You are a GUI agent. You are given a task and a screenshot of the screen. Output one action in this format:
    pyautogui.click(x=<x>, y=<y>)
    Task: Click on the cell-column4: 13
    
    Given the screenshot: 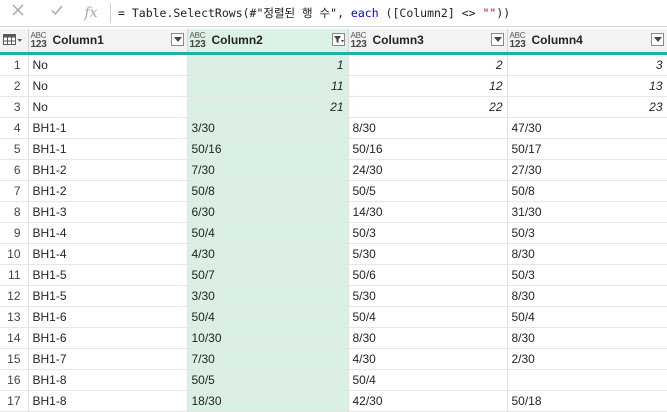 What is the action you would take?
    pyautogui.click(x=587, y=86)
    